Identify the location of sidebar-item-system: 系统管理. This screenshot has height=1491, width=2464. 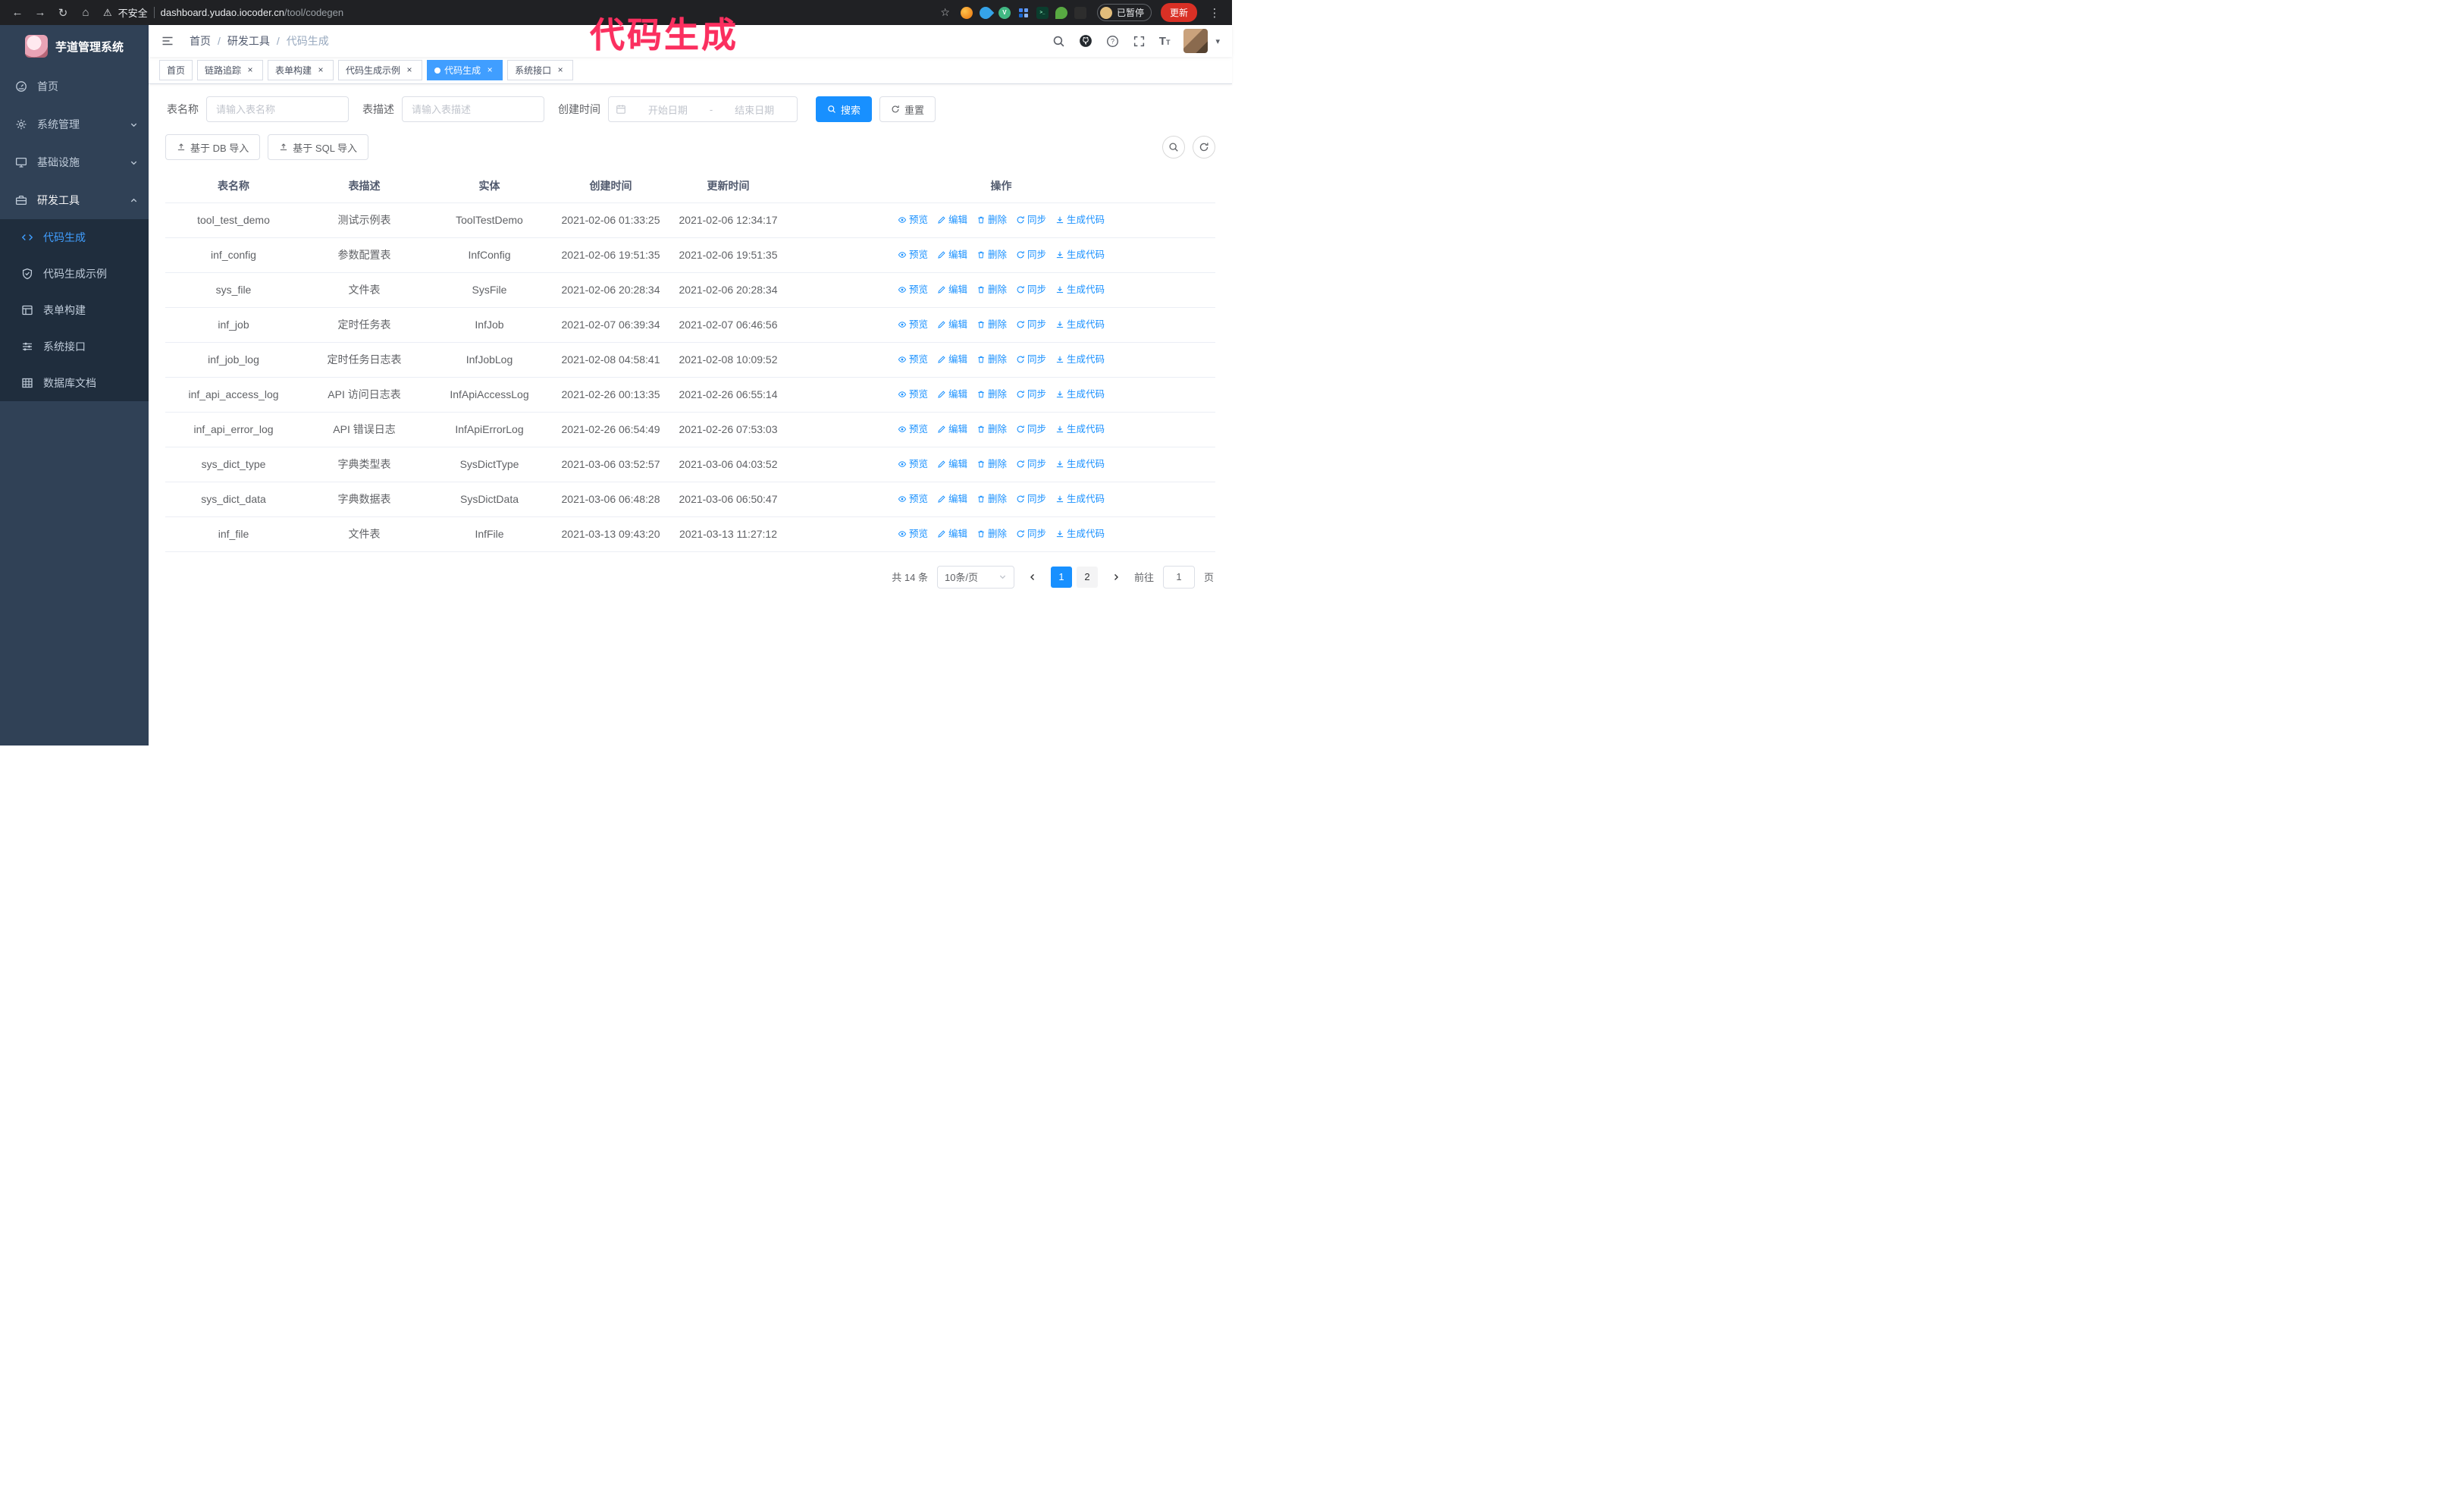
(74, 124).